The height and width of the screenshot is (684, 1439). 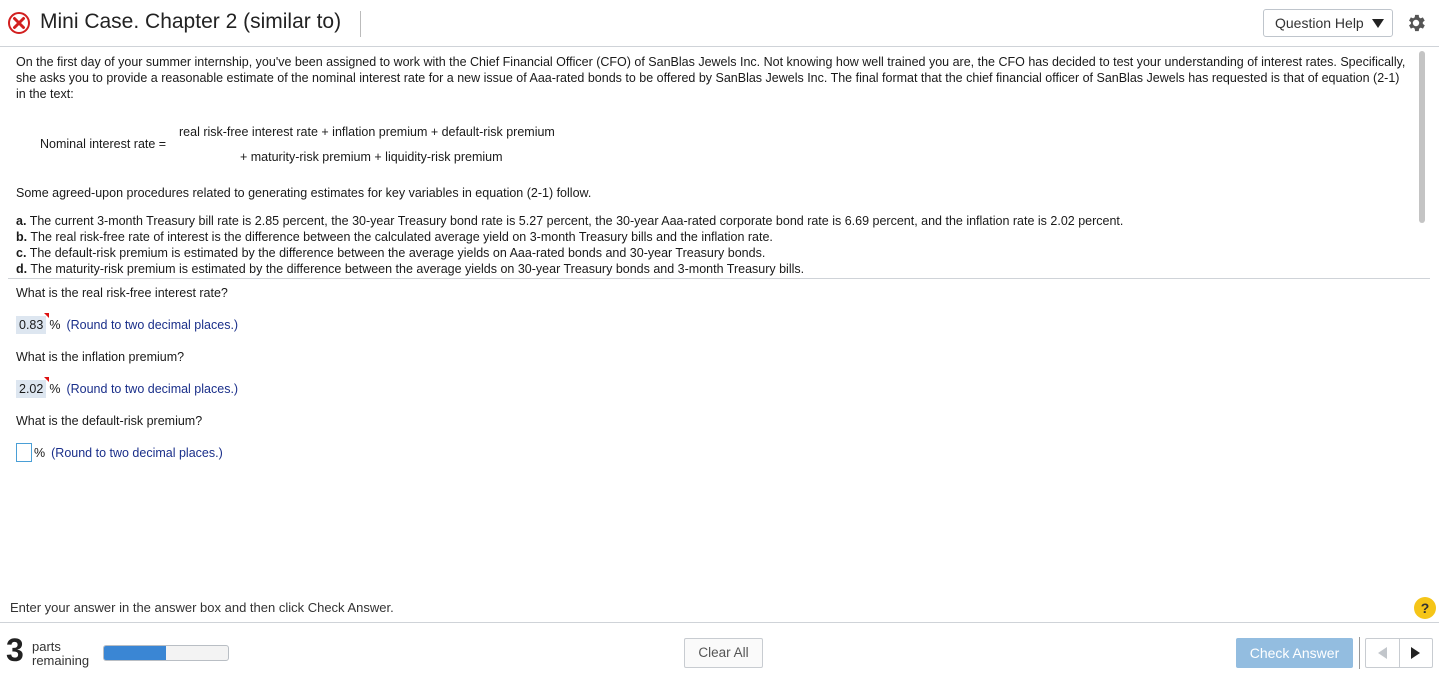 I want to click on vertical-scrollbar, so click(x=1422, y=163).